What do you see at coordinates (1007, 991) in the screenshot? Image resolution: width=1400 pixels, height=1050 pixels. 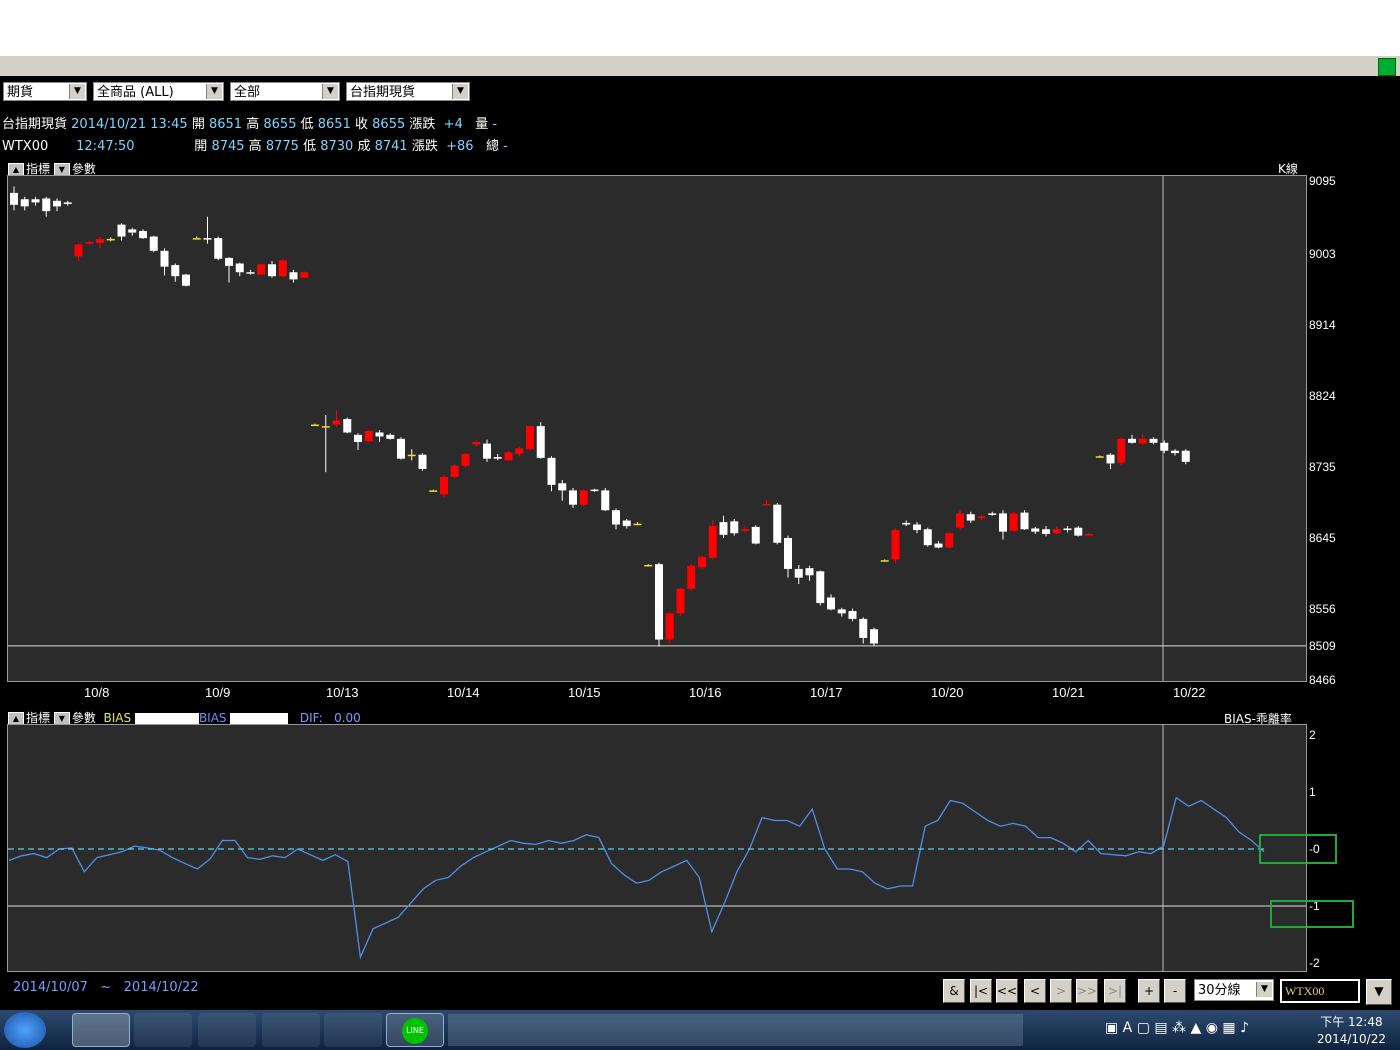 I see `prev-page-button: <<` at bounding box center [1007, 991].